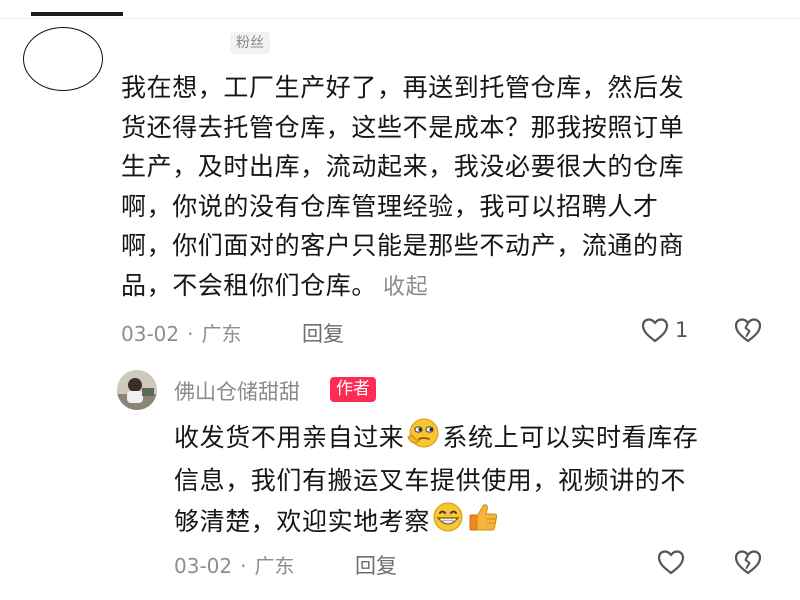 The width and height of the screenshot is (800, 600). What do you see at coordinates (400, 18) in the screenshot?
I see `divider` at bounding box center [400, 18].